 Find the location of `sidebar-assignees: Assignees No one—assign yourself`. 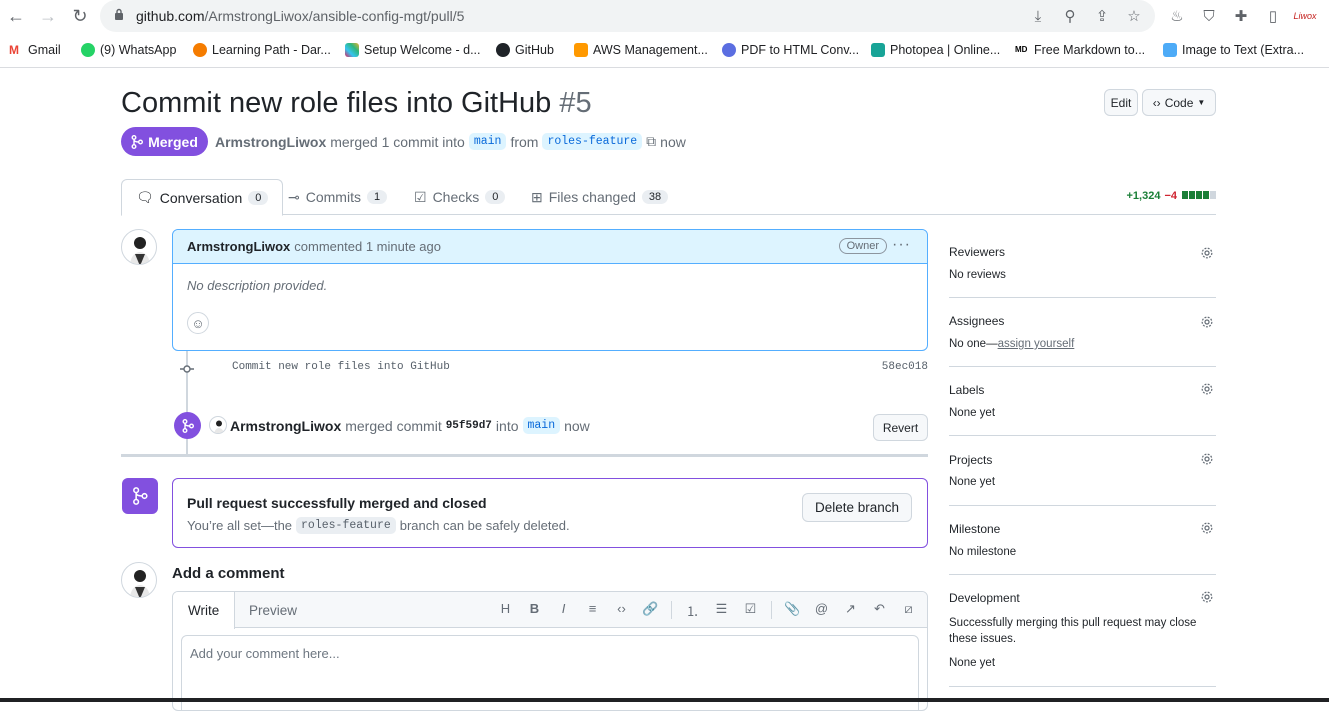

sidebar-assignees: Assignees No one—assign yourself is located at coordinates (1082, 332).